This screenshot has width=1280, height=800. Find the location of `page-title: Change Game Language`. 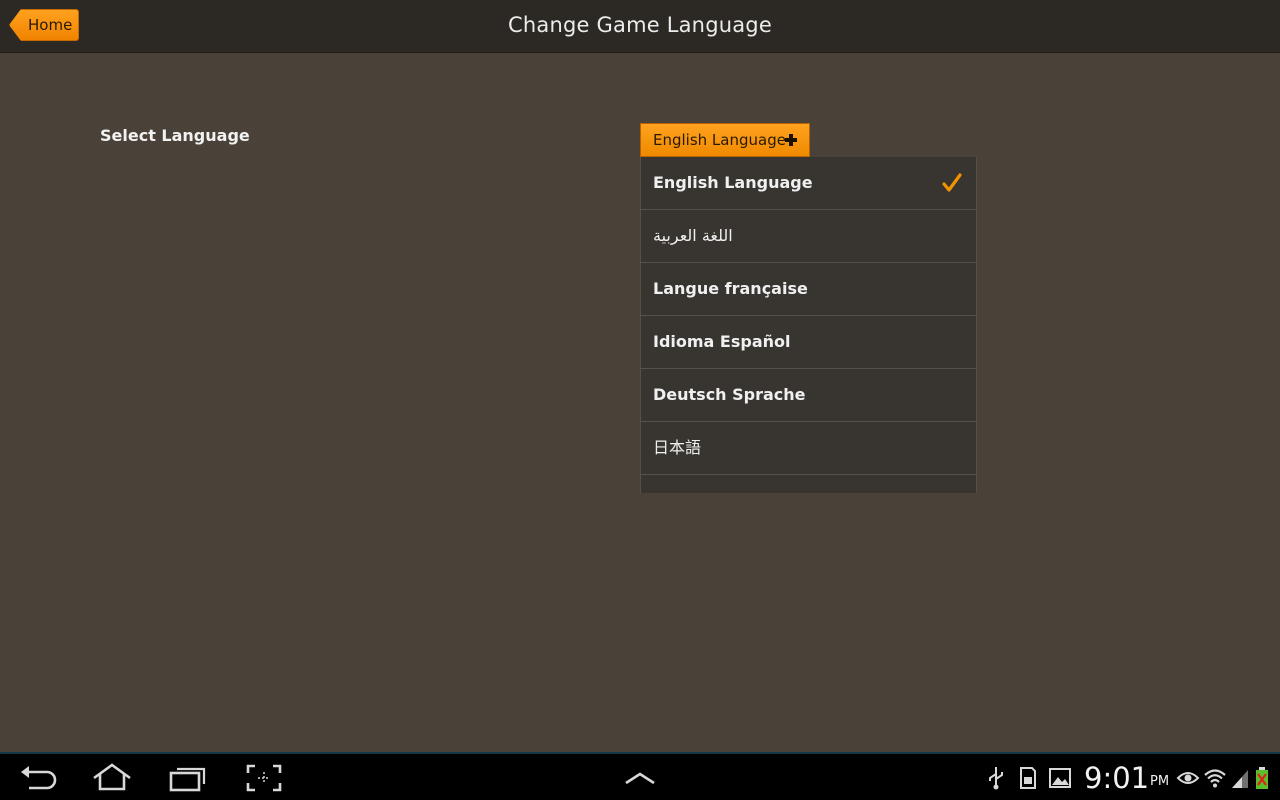

page-title: Change Game Language is located at coordinates (640, 25).